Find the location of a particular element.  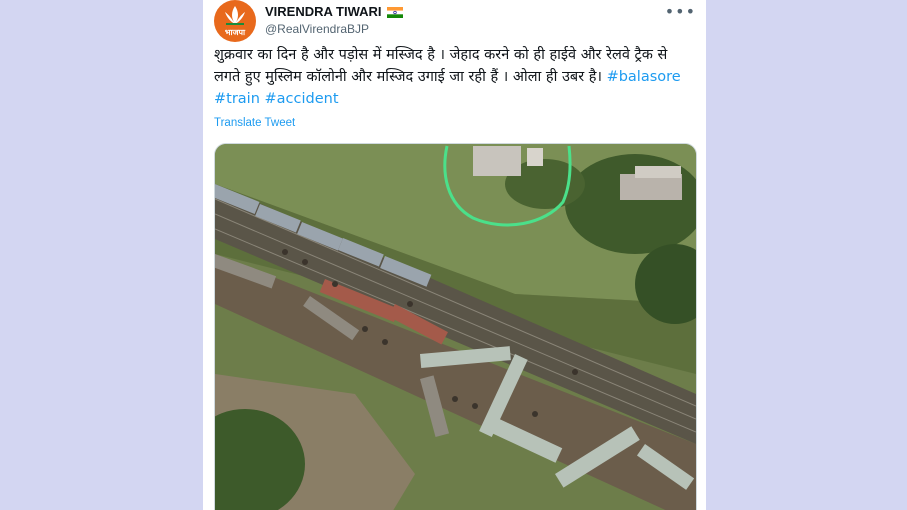

hashtag-balasore: #balasore is located at coordinates (644, 77).